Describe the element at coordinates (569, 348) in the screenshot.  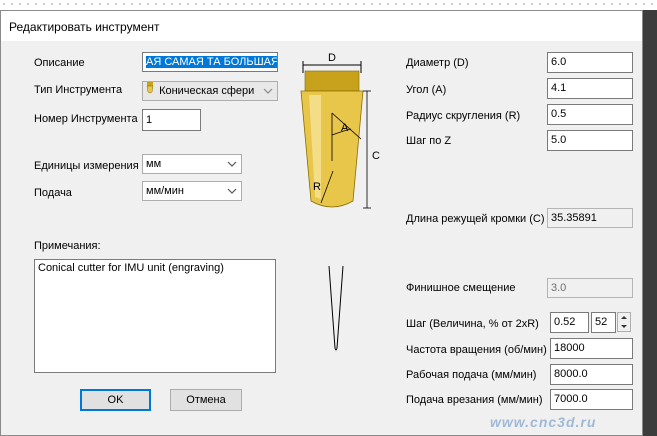
I see `rpm-value: 18000` at that location.